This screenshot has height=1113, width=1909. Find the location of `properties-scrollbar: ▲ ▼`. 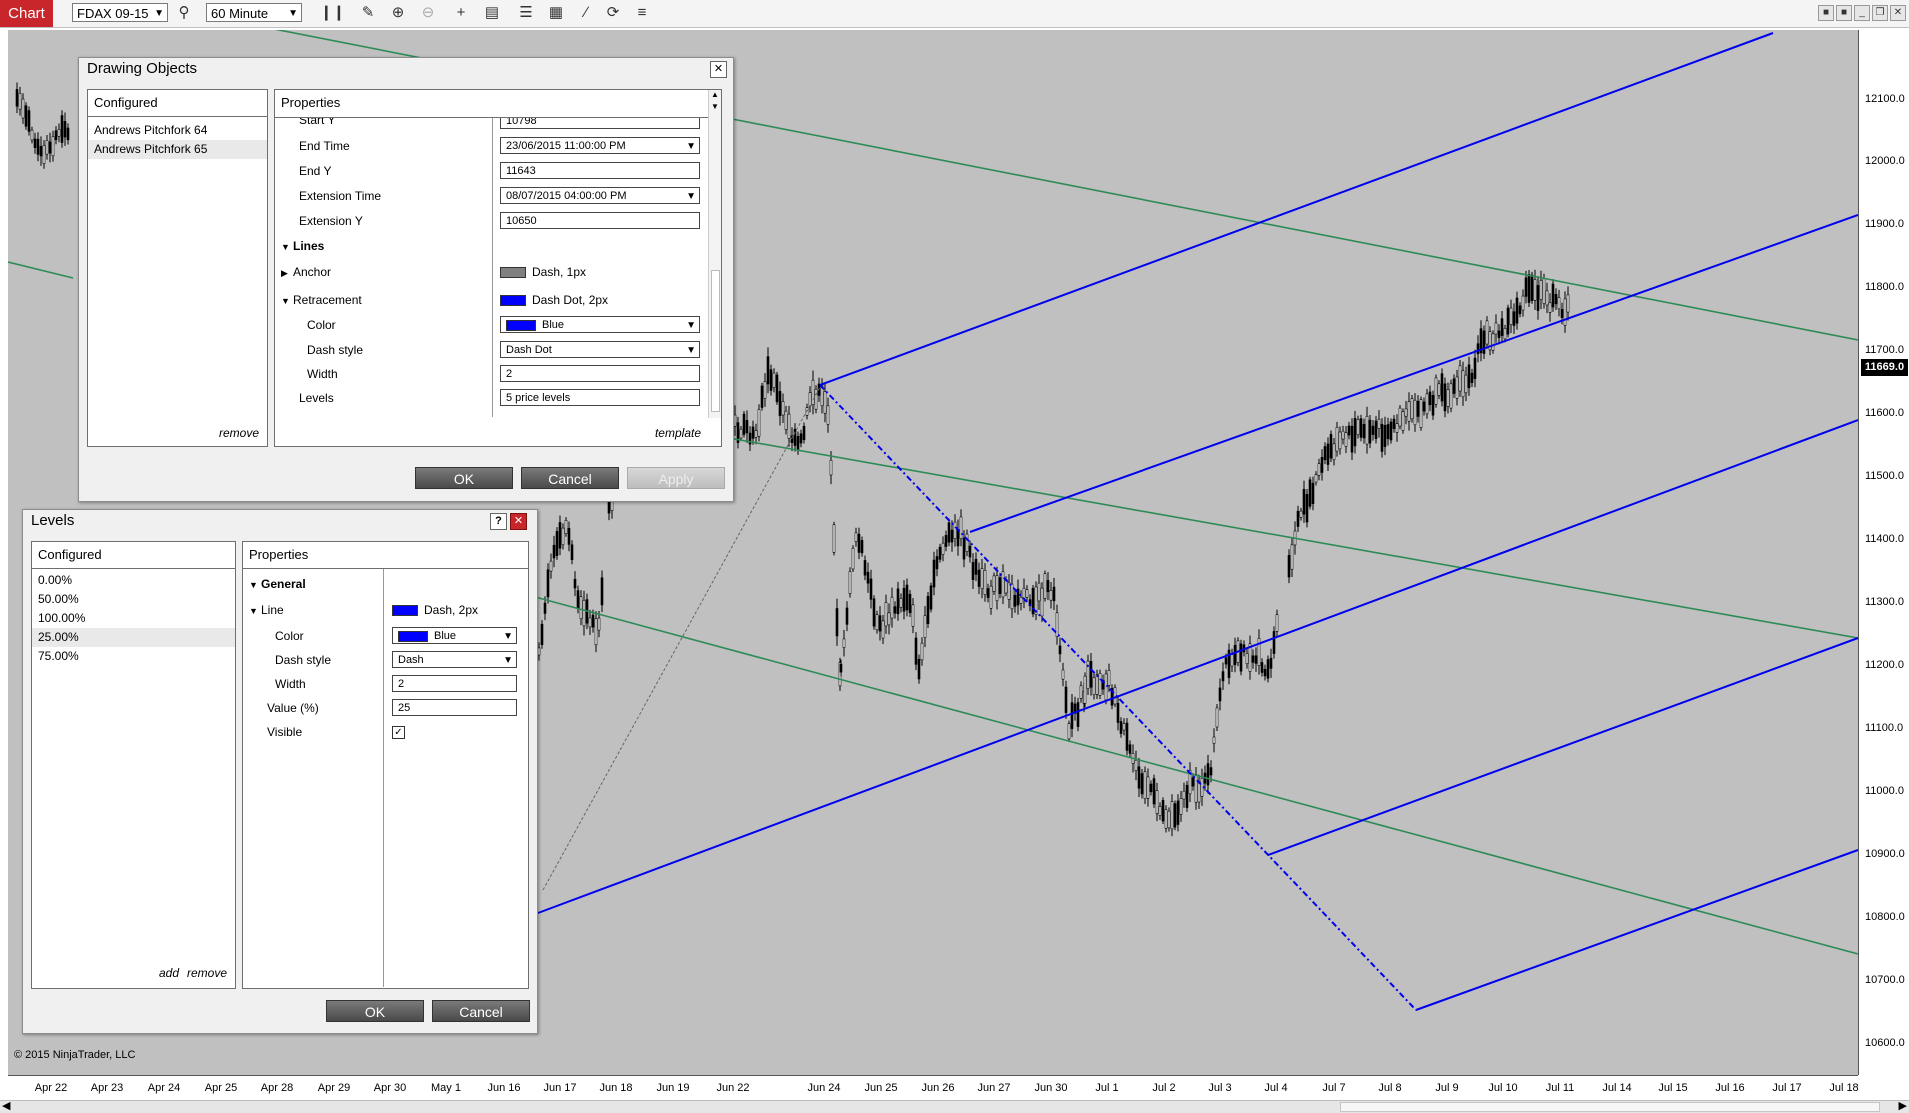

properties-scrollbar: ▲ ▼ is located at coordinates (714, 254).